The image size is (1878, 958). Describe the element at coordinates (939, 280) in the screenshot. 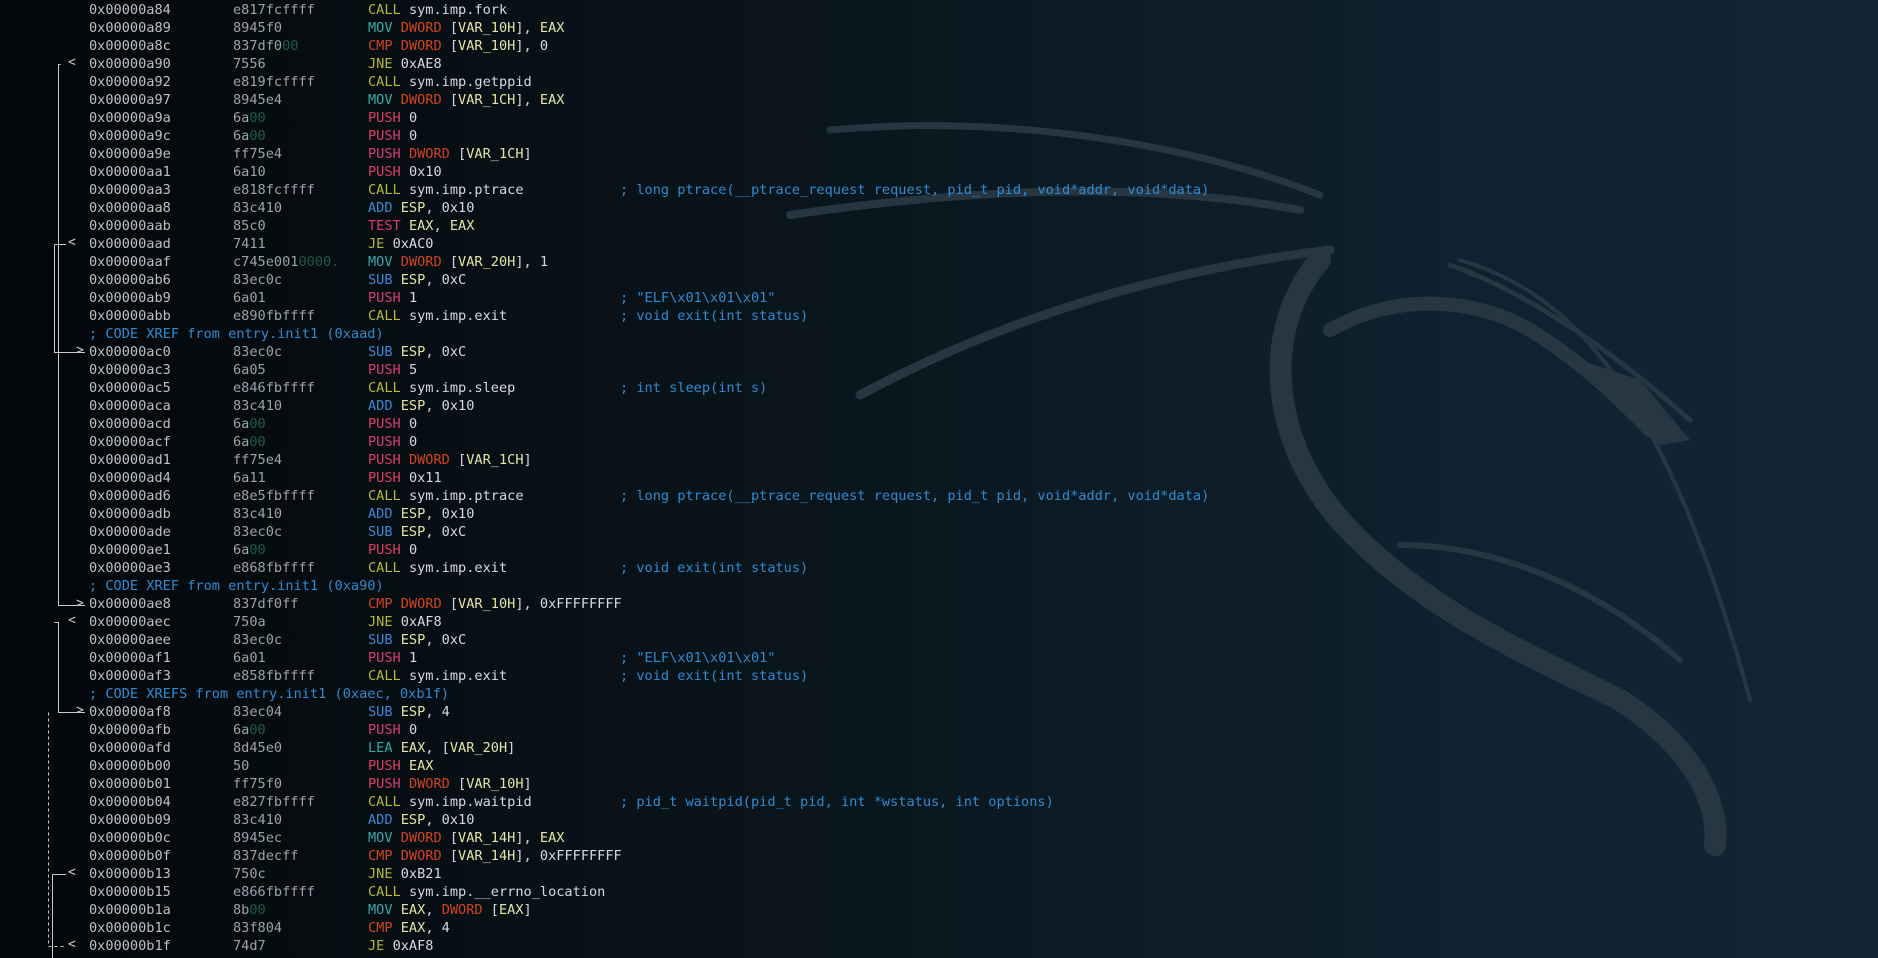

I see `instruction-line: 0x00000ab6 83ec0c SUB ESP, 0xC` at that location.